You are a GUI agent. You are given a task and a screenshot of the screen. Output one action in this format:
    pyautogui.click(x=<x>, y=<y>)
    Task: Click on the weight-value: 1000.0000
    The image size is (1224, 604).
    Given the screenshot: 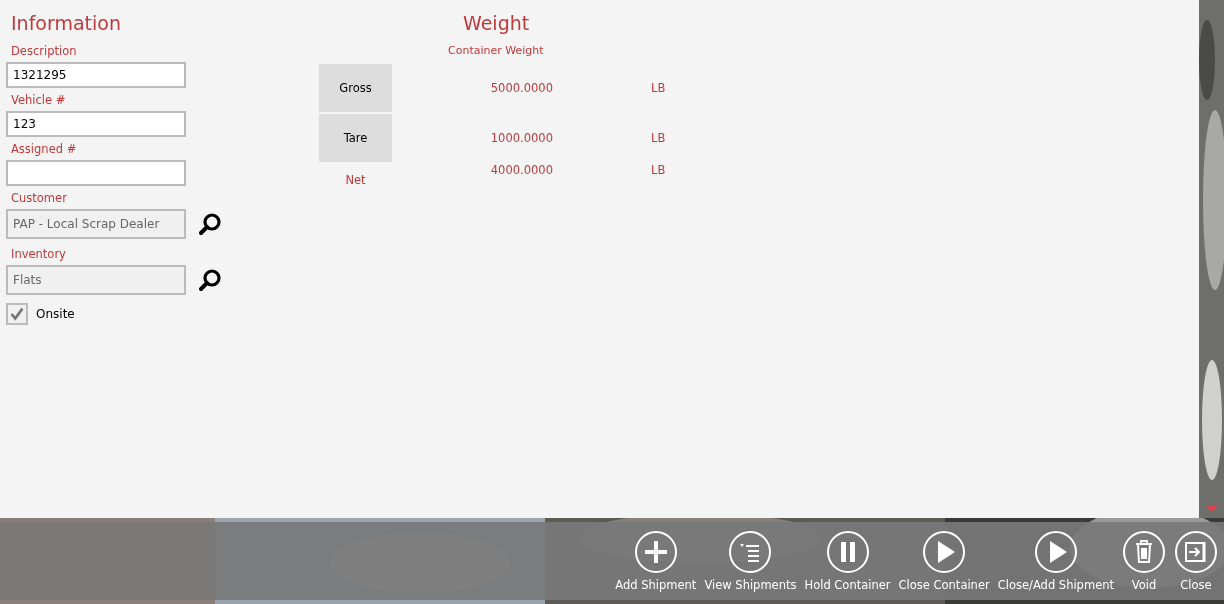 What is the action you would take?
    pyautogui.click(x=521, y=138)
    